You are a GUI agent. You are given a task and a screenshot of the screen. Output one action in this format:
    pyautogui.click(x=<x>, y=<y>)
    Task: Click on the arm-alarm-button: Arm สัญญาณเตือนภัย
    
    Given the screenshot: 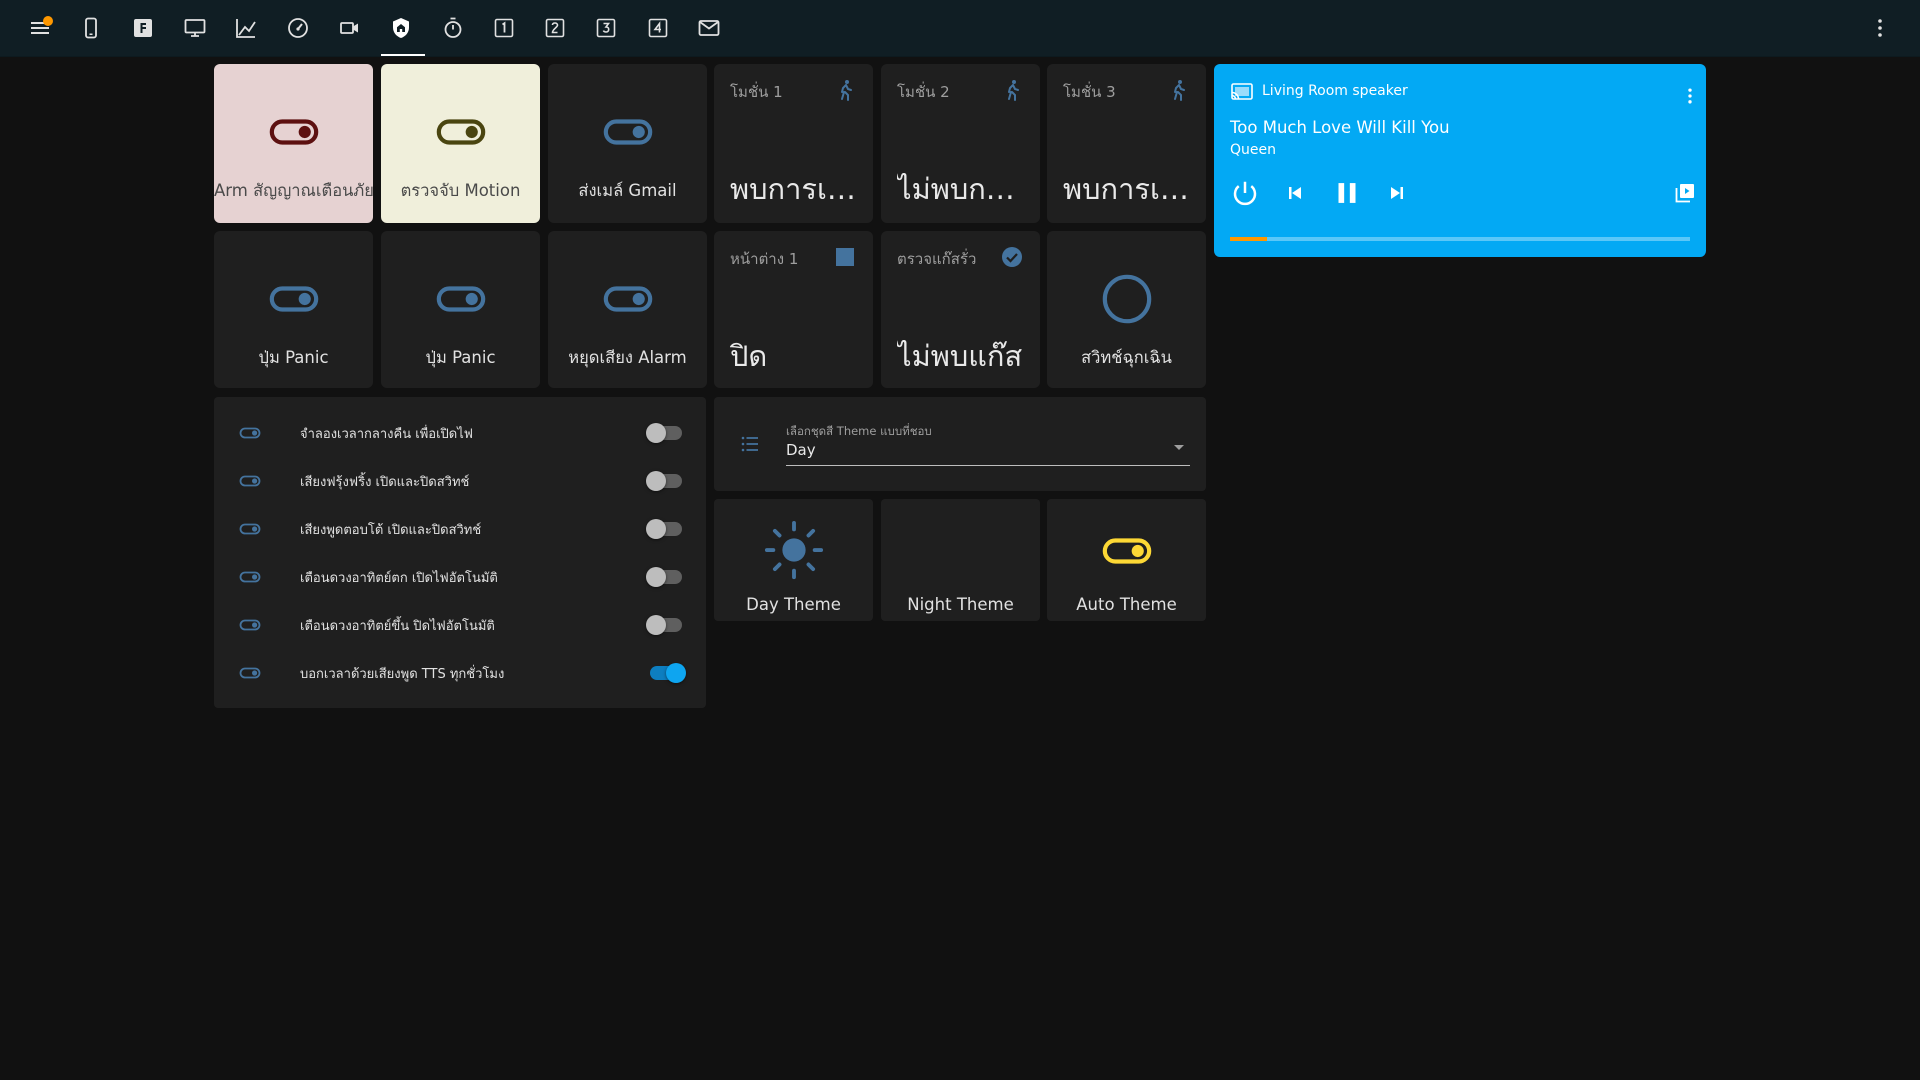 What is the action you would take?
    pyautogui.click(x=293, y=143)
    